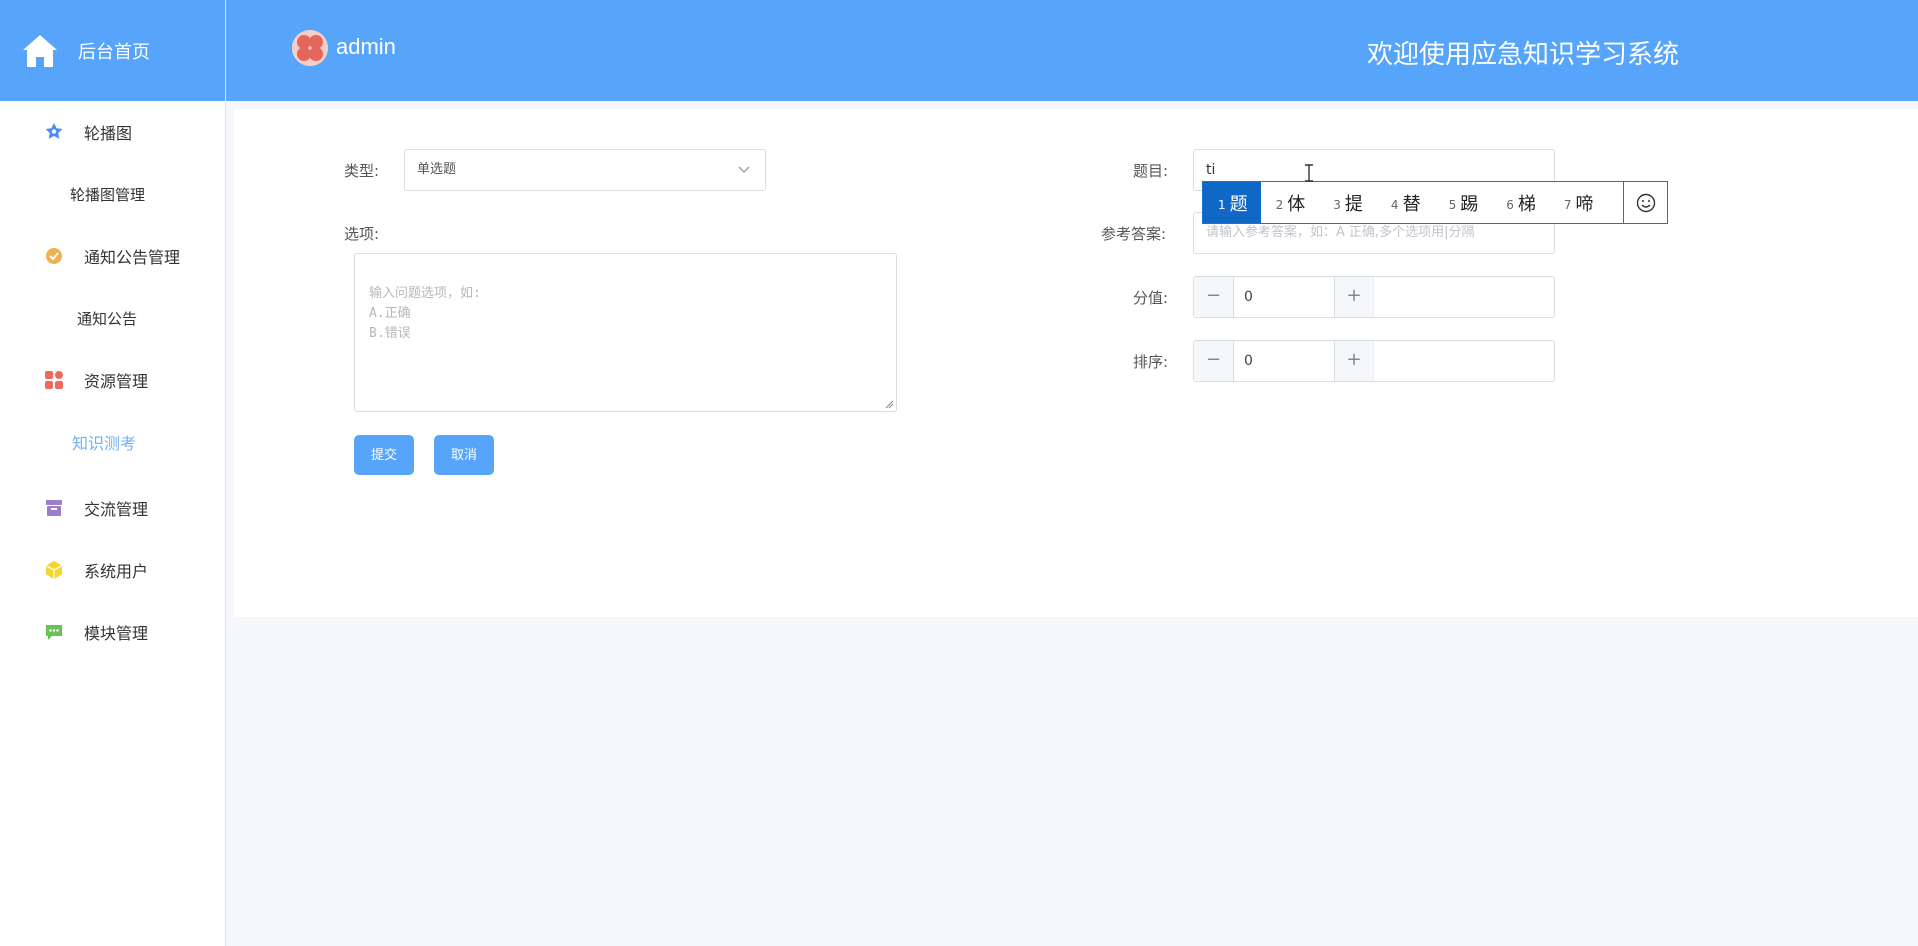  I want to click on ime-candidate-index: 6, so click(1510, 204).